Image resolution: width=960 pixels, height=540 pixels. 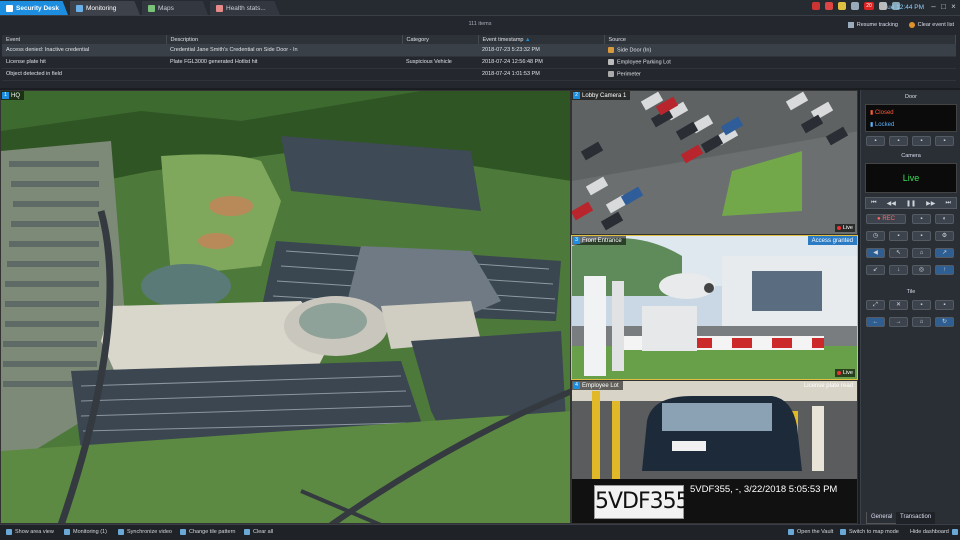 I want to click on change-tile-pattern-button: Change tile pattern, so click(x=207, y=532).